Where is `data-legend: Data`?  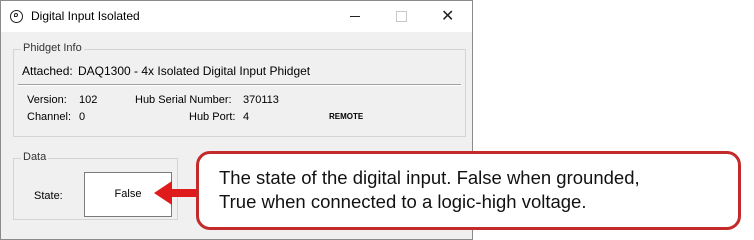 data-legend: Data is located at coordinates (35, 157).